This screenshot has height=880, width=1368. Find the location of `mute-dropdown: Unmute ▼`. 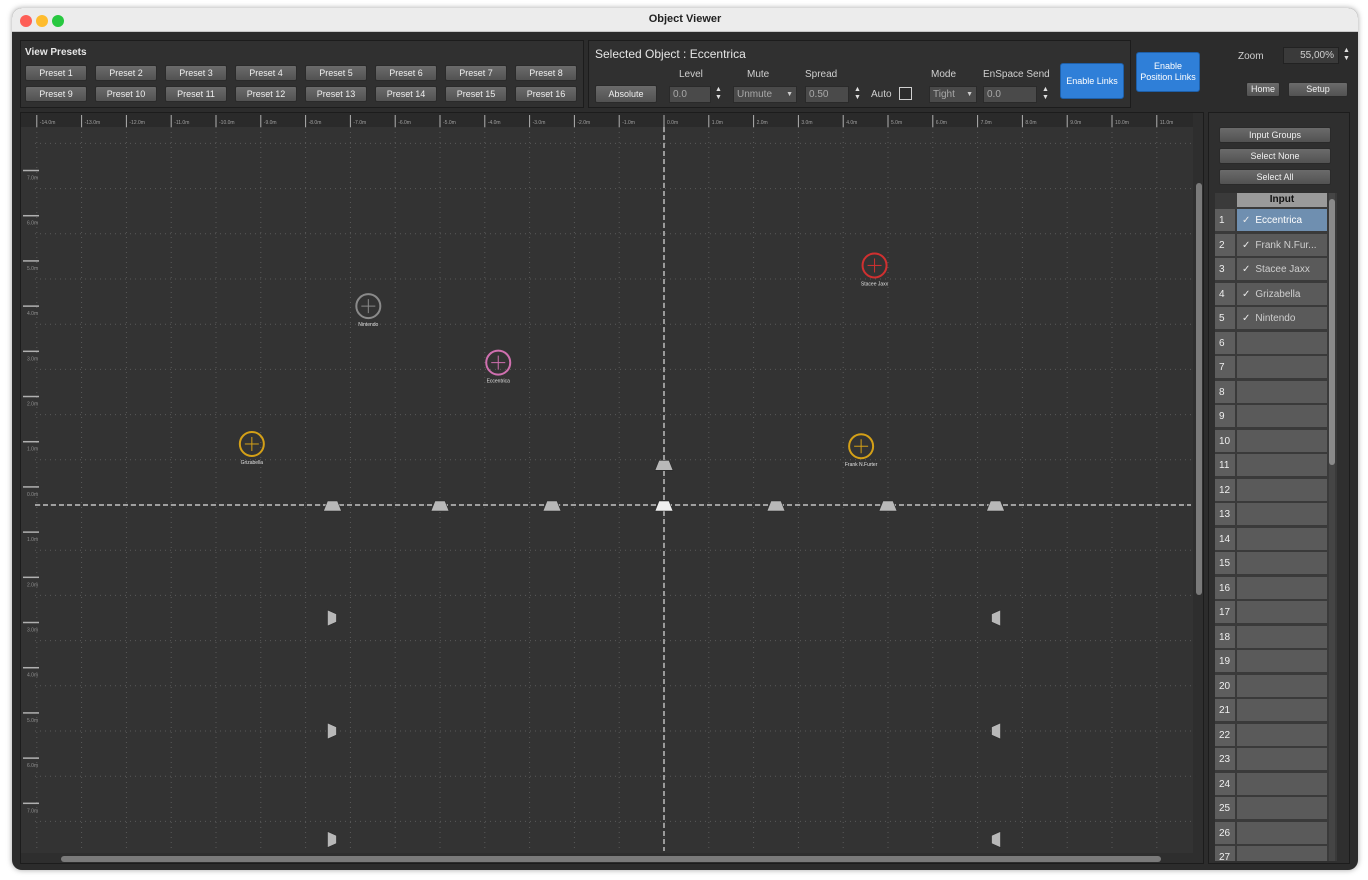

mute-dropdown: Unmute ▼ is located at coordinates (765, 94).